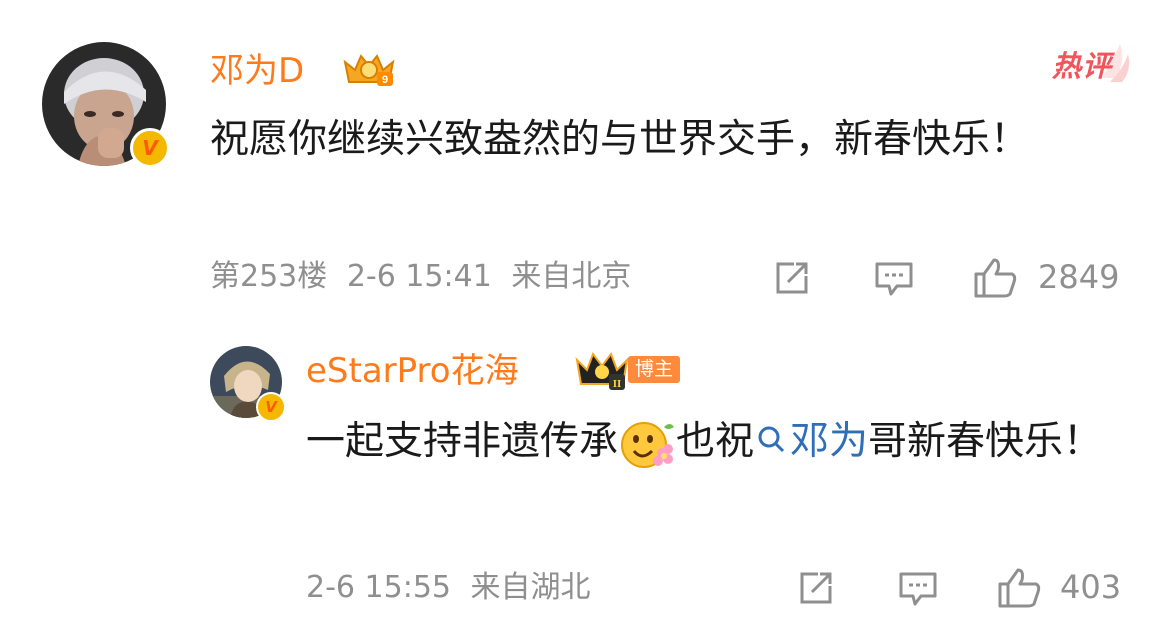 This screenshot has height=627, width=1170. Describe the element at coordinates (571, 276) in the screenshot. I see `comment-location: 来自北京` at that location.